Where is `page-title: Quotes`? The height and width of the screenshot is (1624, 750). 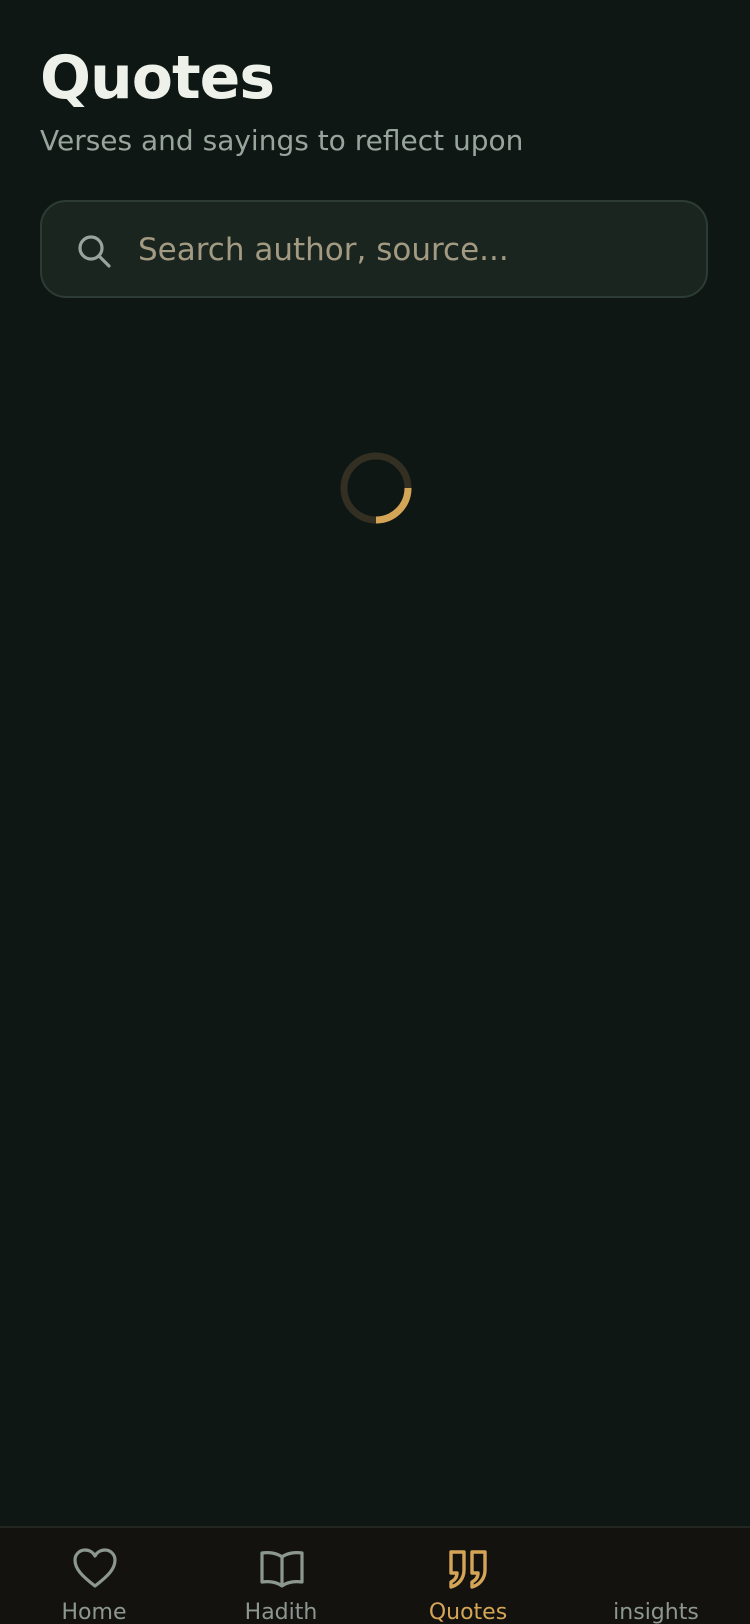 page-title: Quotes is located at coordinates (157, 78).